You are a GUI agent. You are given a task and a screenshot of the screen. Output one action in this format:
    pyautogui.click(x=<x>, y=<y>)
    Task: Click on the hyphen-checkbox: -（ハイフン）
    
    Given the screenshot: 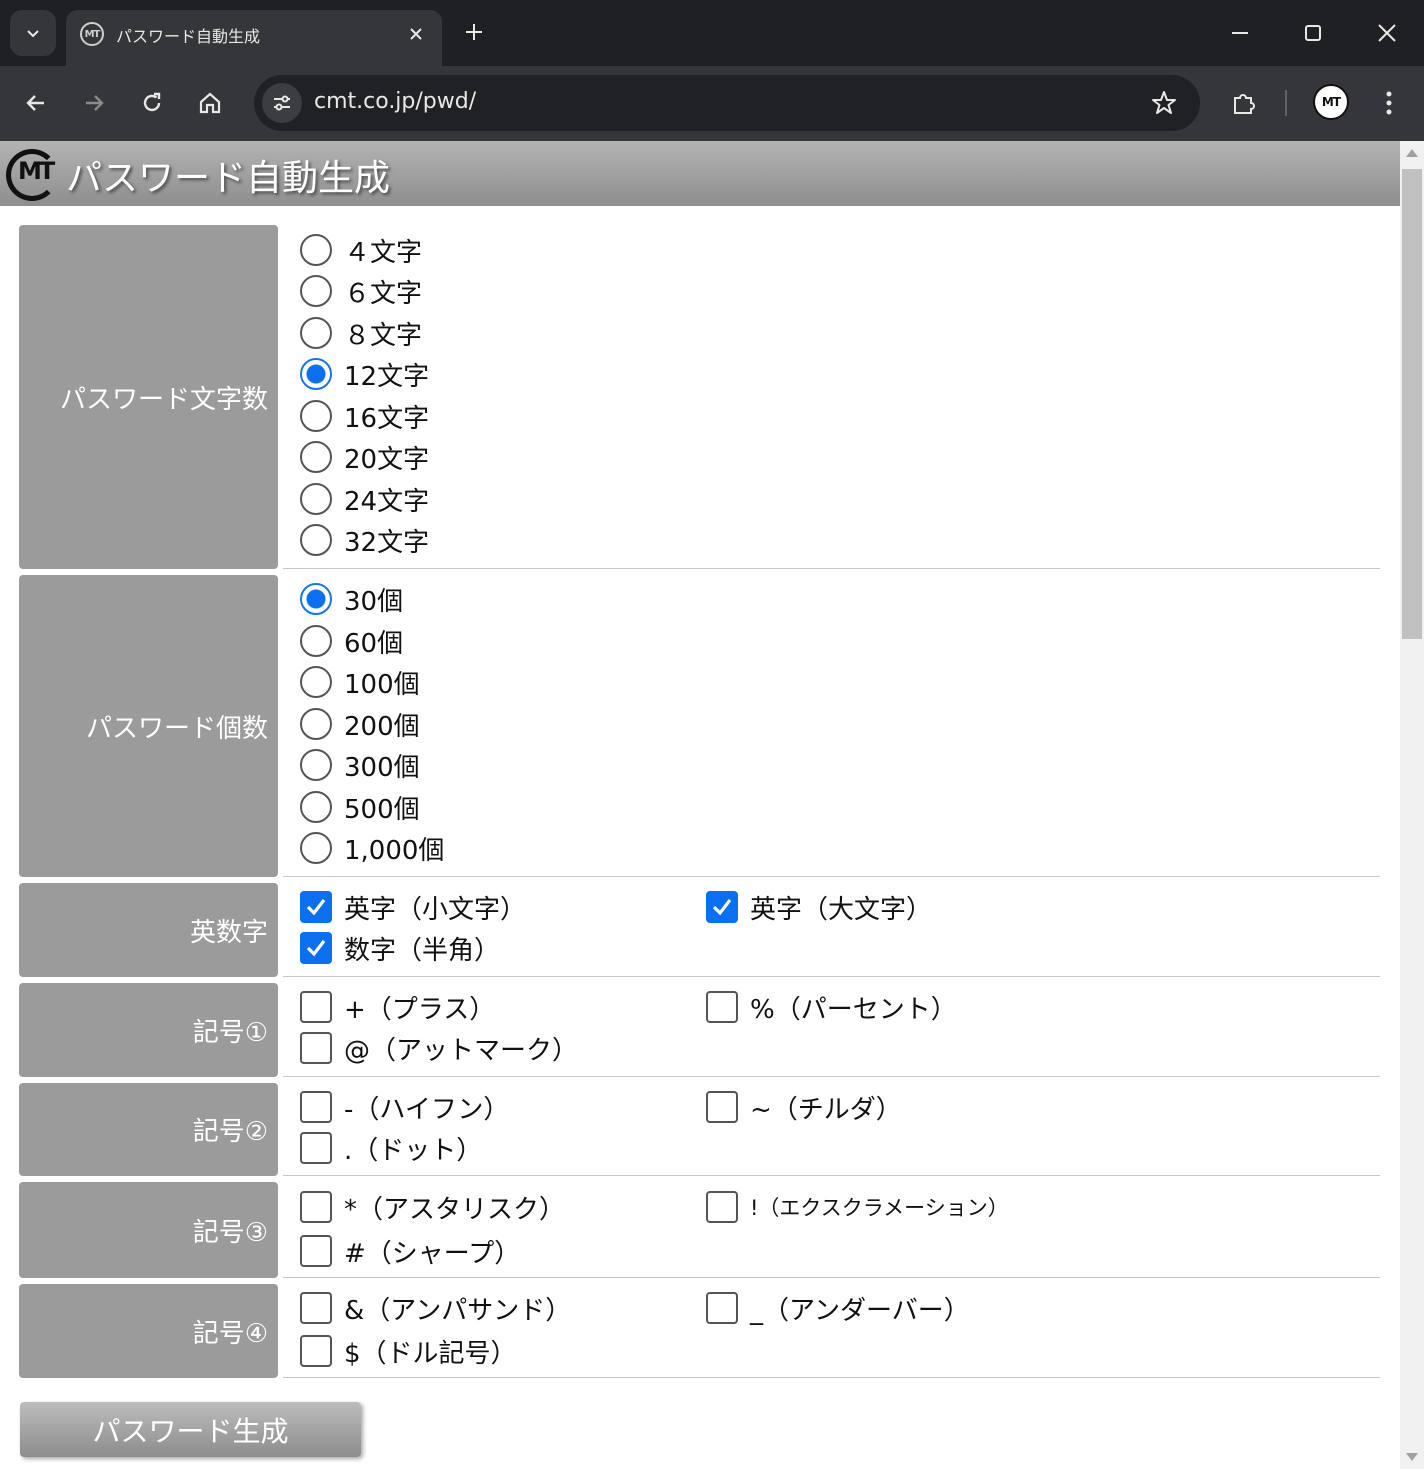 What is the action you would take?
    pyautogui.click(x=404, y=1107)
    